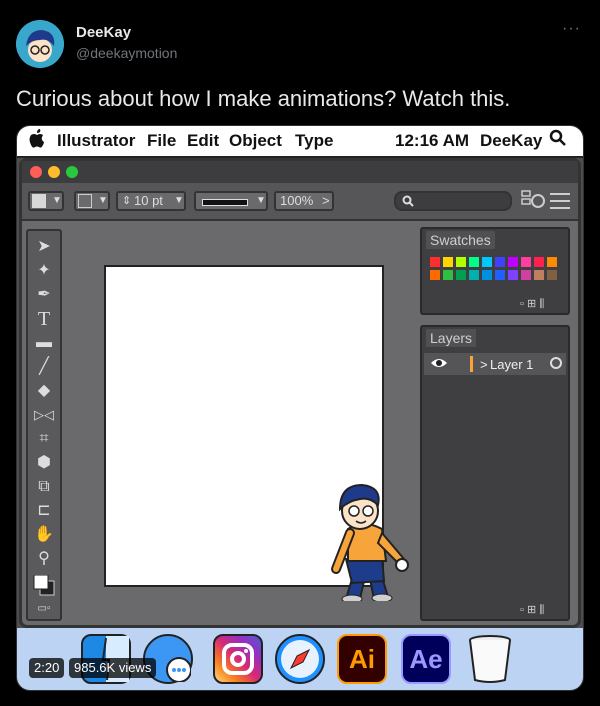 Image resolution: width=600 pixels, height=706 pixels. What do you see at coordinates (426, 659) in the screenshot?
I see `after-effects-app-icon: Ae` at bounding box center [426, 659].